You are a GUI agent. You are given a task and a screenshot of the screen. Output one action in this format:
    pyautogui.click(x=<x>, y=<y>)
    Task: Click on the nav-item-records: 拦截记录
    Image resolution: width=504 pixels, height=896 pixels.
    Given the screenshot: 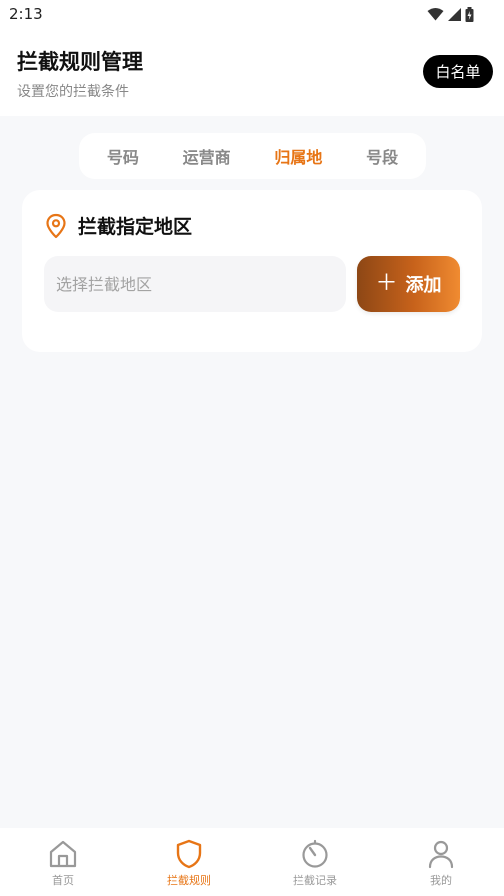 What is the action you would take?
    pyautogui.click(x=315, y=862)
    